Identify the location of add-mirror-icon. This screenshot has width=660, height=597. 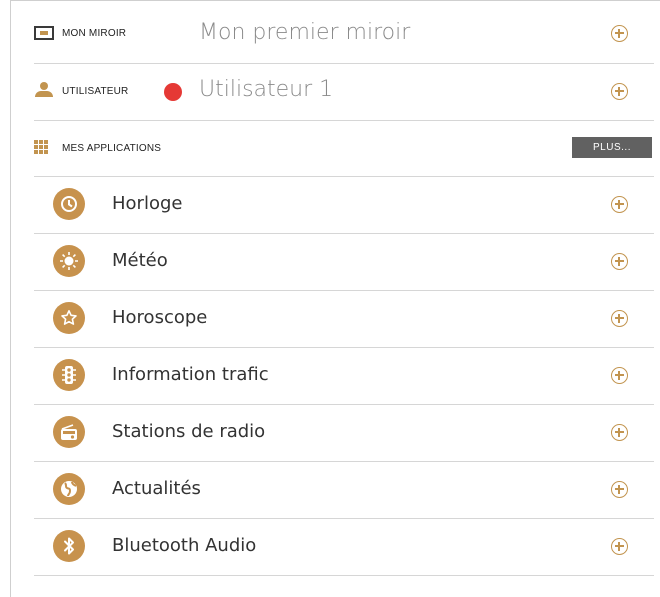
(619, 33).